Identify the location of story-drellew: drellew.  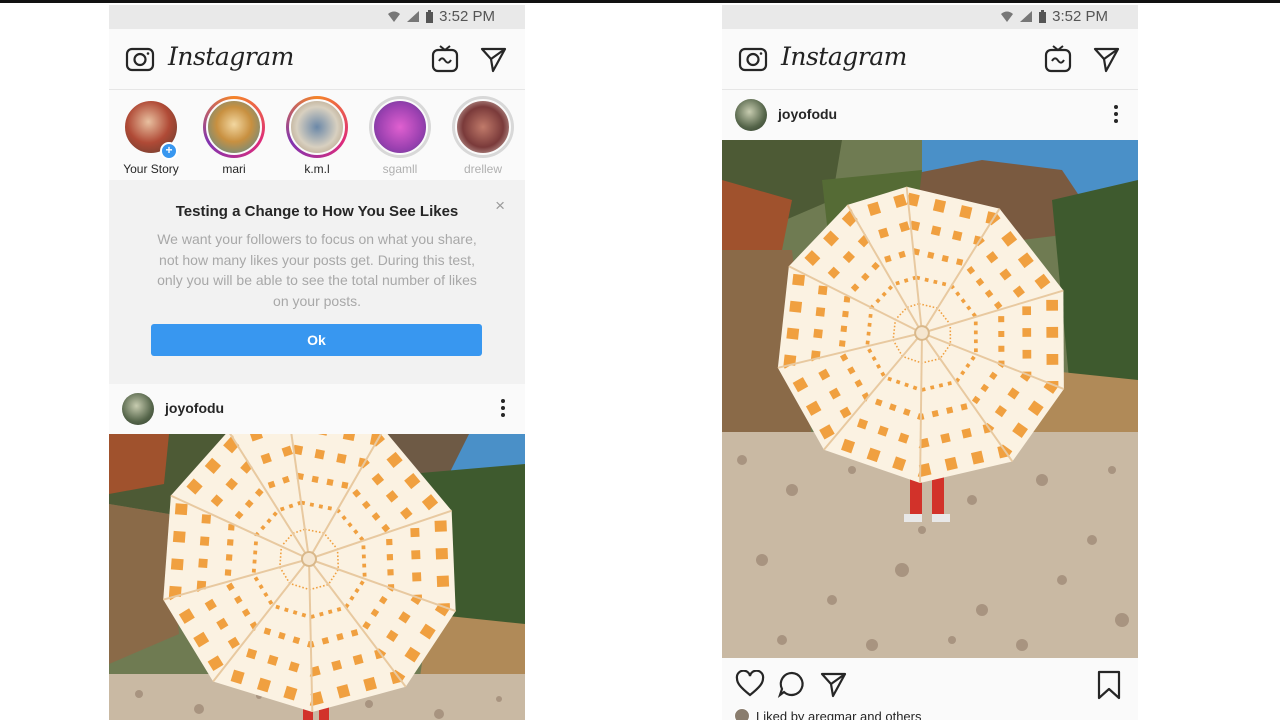
(483, 136).